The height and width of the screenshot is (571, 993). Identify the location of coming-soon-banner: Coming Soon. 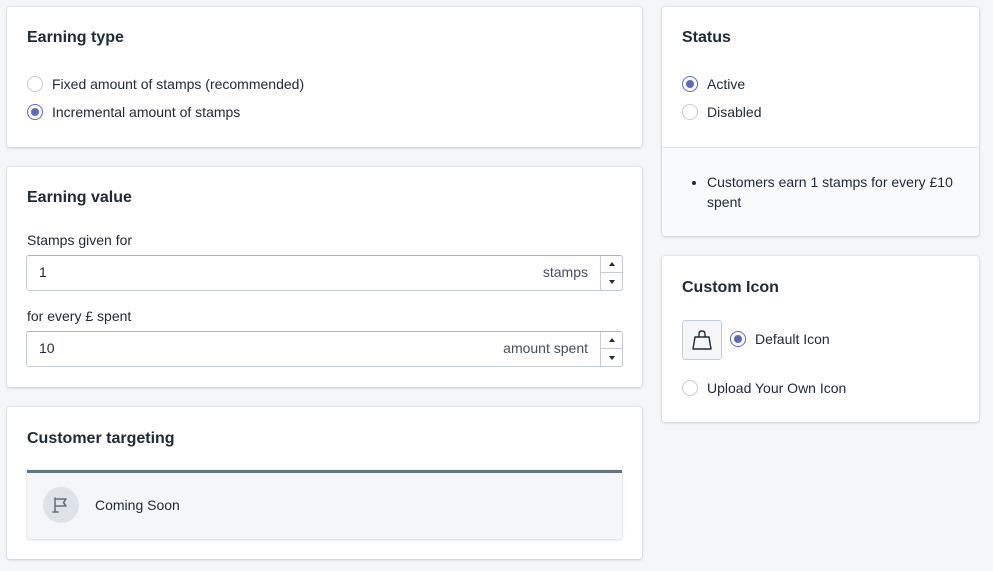
(324, 504).